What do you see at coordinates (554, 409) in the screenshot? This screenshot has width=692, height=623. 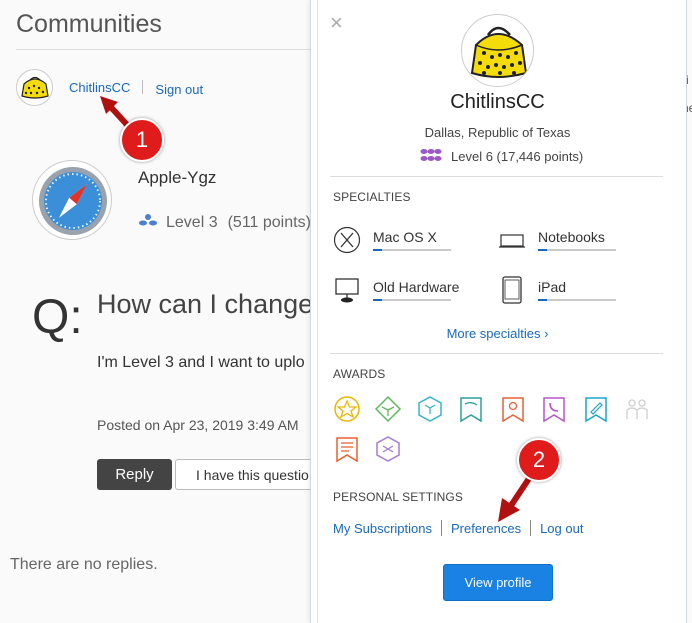 I see `phone-award-icon` at bounding box center [554, 409].